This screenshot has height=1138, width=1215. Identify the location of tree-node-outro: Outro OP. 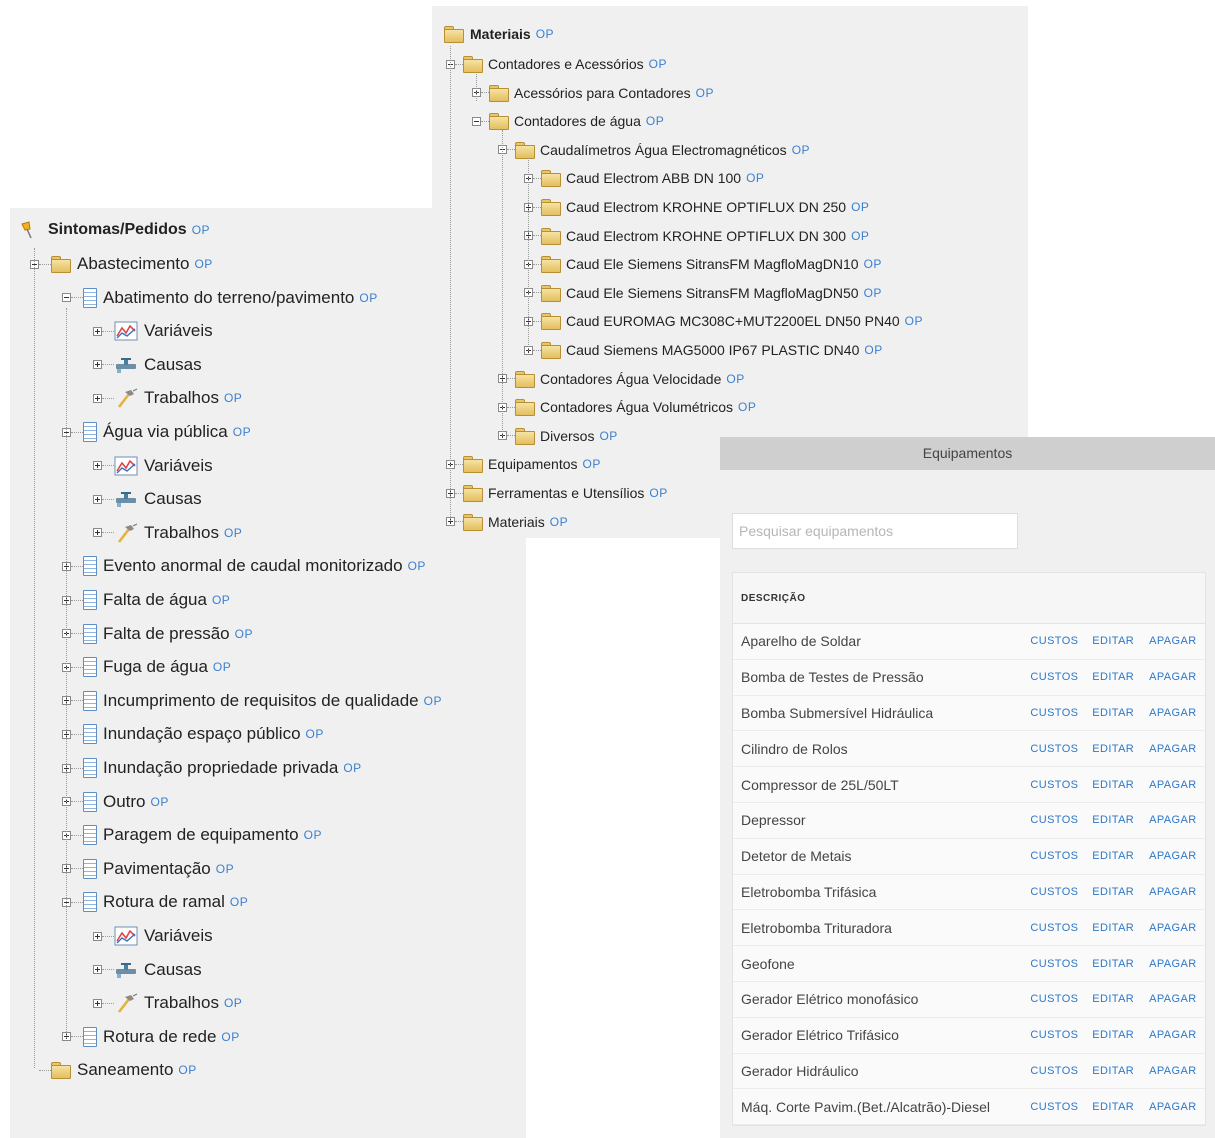
(115, 802).